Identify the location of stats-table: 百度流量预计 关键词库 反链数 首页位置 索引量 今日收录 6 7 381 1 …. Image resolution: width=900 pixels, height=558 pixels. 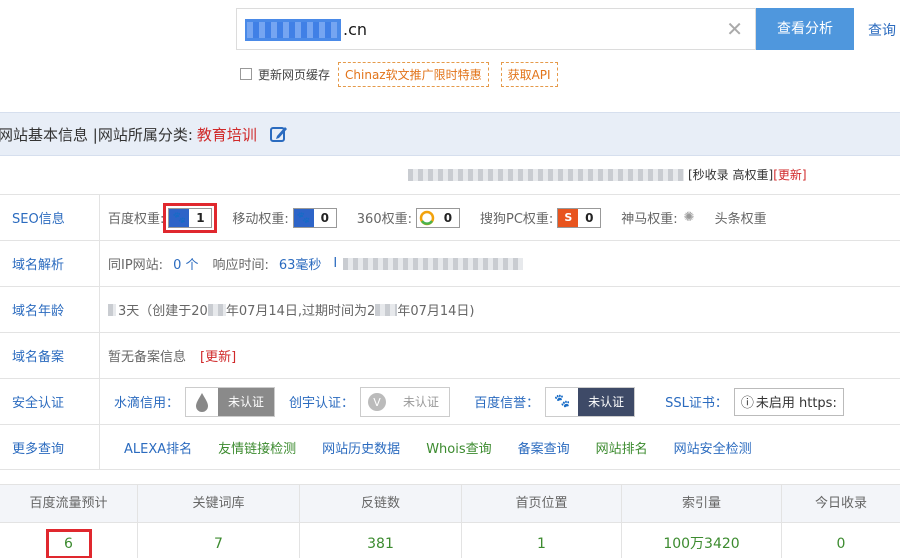
(450, 521).